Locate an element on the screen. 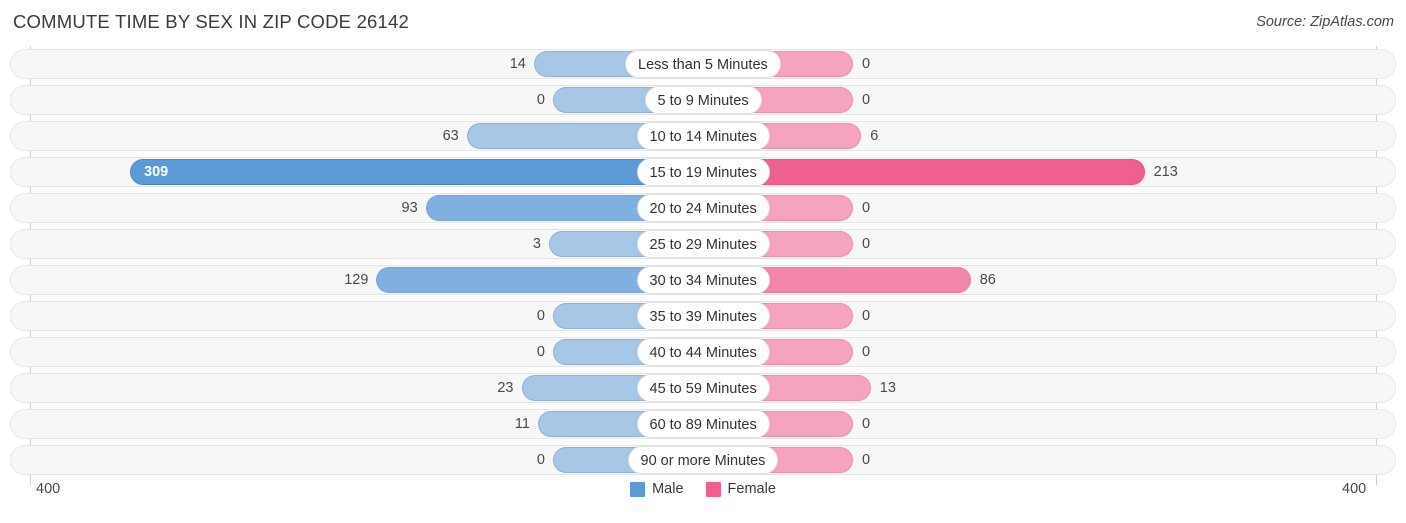 The image size is (1406, 523). bar-row: 14 0 Less than 5 Minutes is located at coordinates (703, 64).